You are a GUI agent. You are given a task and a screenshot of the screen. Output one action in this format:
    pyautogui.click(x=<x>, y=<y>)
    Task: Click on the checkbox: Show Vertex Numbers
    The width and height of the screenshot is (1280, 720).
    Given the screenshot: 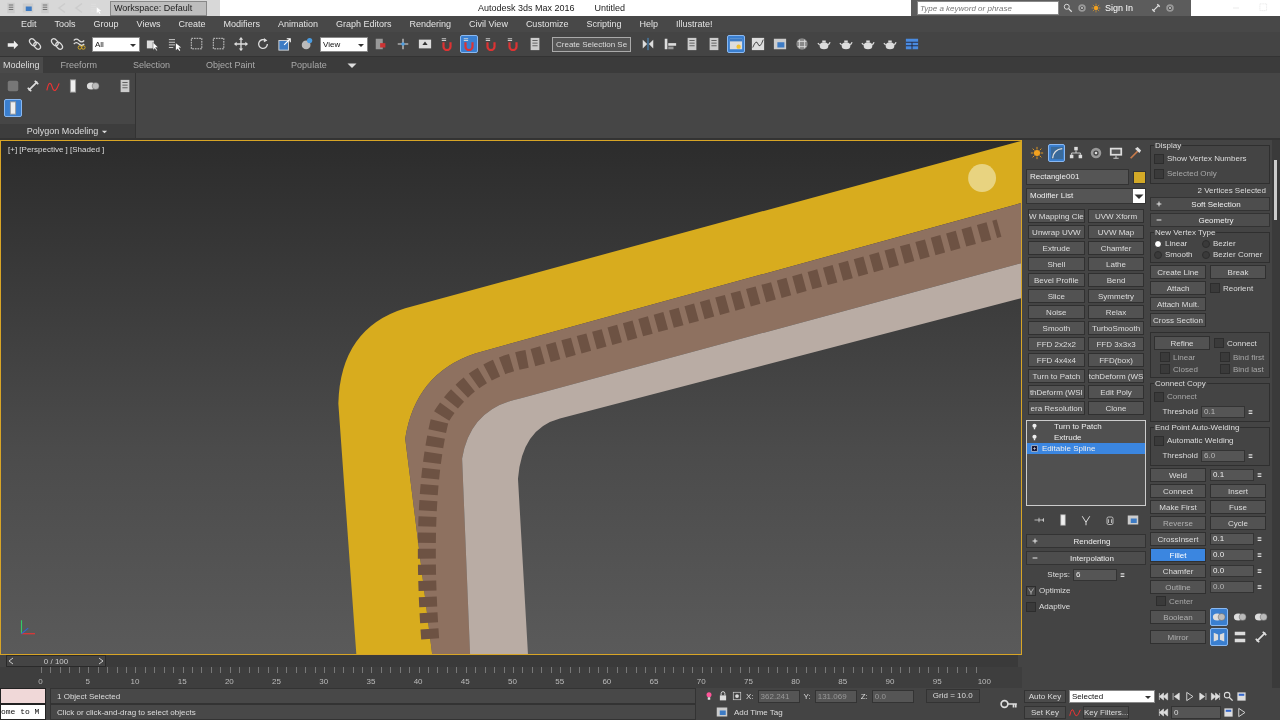 What is the action you would take?
    pyautogui.click(x=1200, y=158)
    